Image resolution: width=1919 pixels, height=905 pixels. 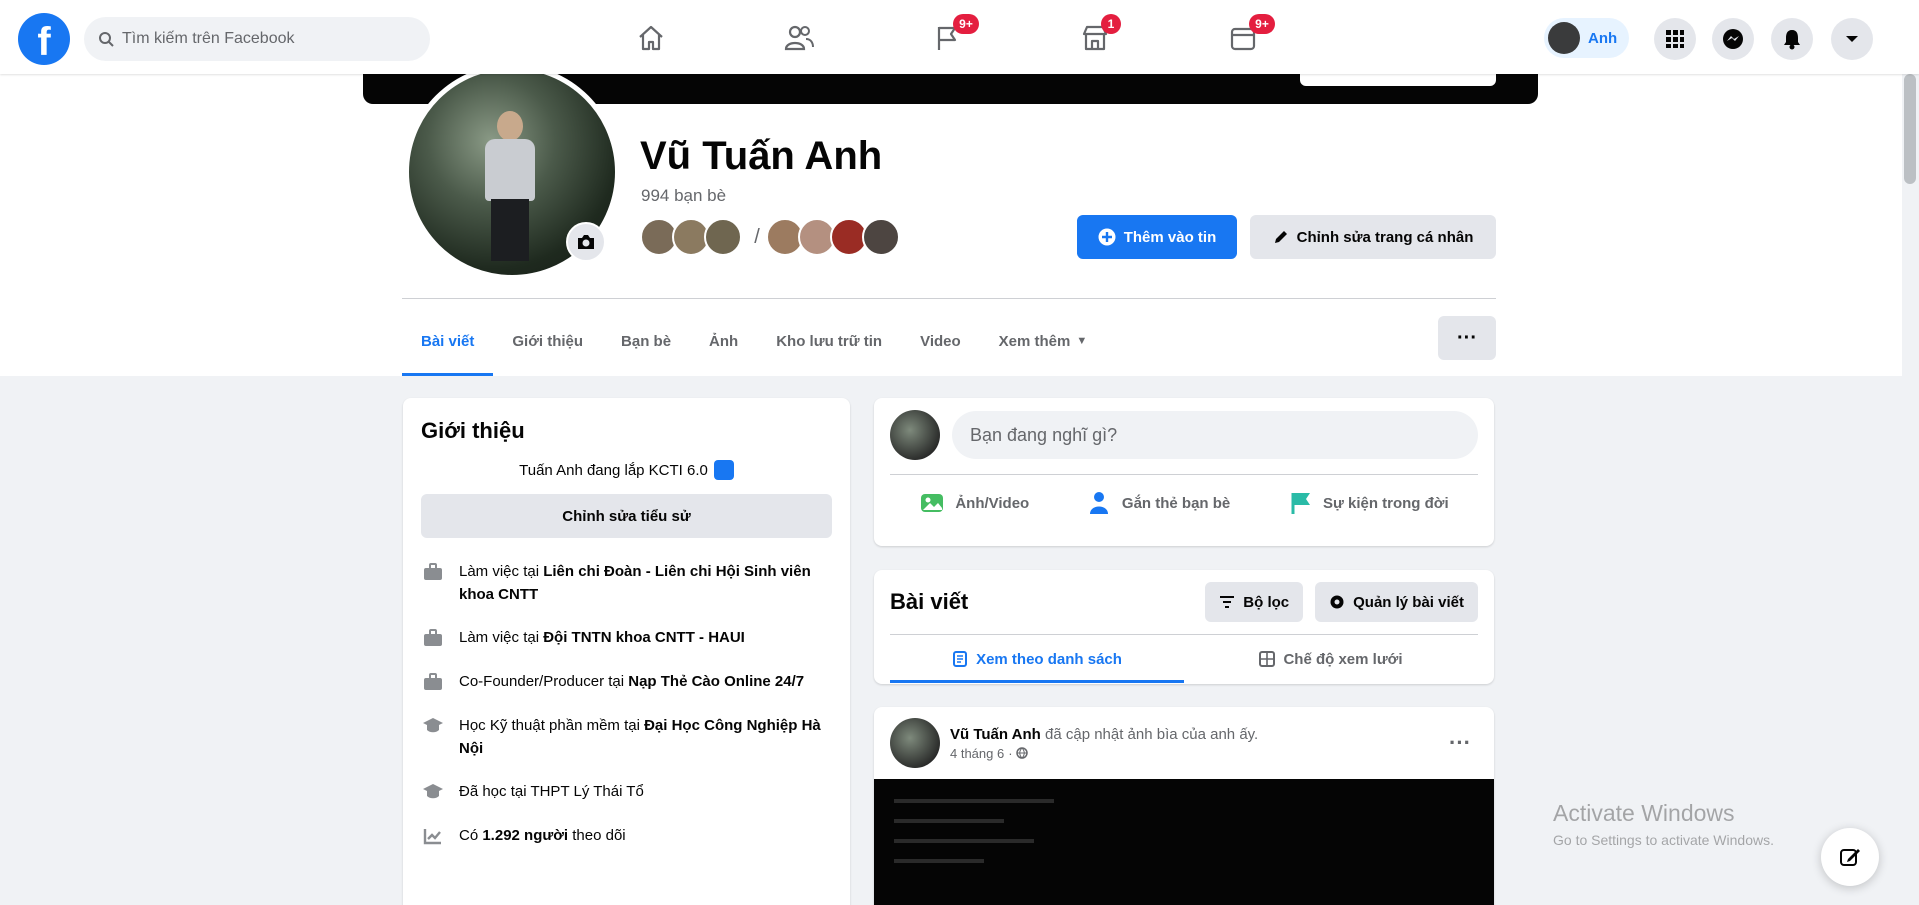 I want to click on tag-friends-icon, so click(x=1098, y=503).